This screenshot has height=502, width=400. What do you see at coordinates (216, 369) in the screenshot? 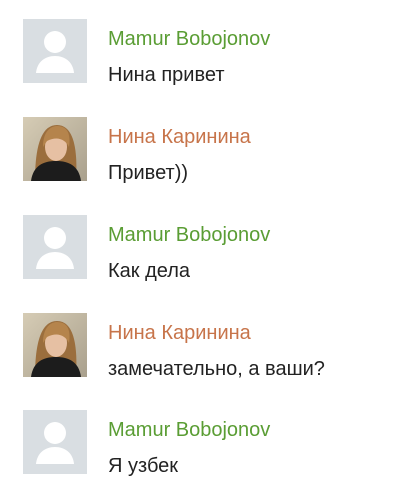
I see `message-text: замечательно, а ваши?` at bounding box center [216, 369].